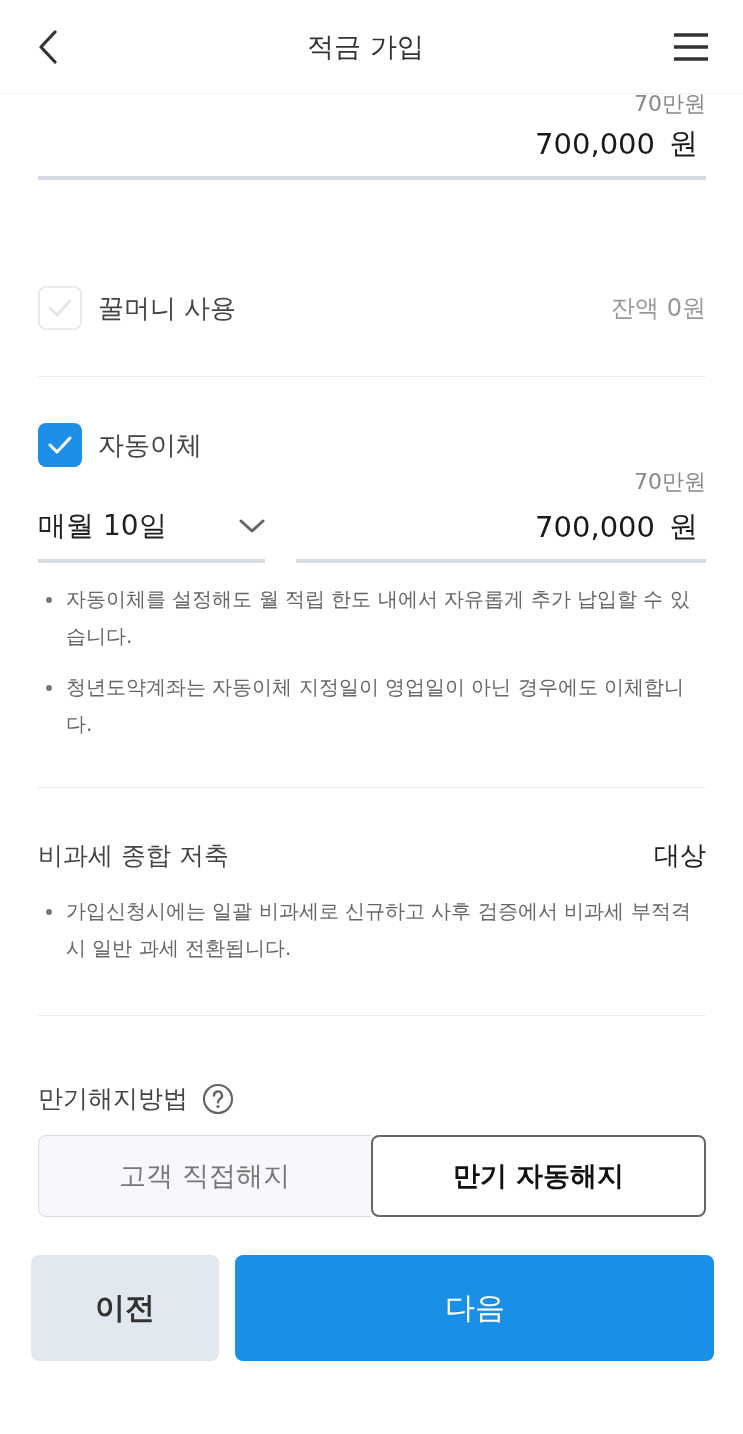 The width and height of the screenshot is (743, 1434). Describe the element at coordinates (151, 530) in the screenshot. I see `day-dropdown: 매월 10일` at that location.